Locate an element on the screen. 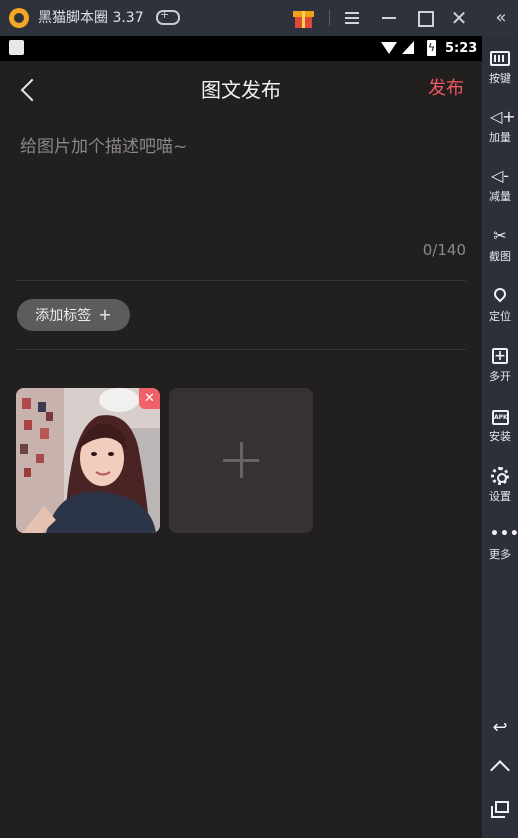 This screenshot has height=838, width=518. close-button: ✕ is located at coordinates (459, 18).